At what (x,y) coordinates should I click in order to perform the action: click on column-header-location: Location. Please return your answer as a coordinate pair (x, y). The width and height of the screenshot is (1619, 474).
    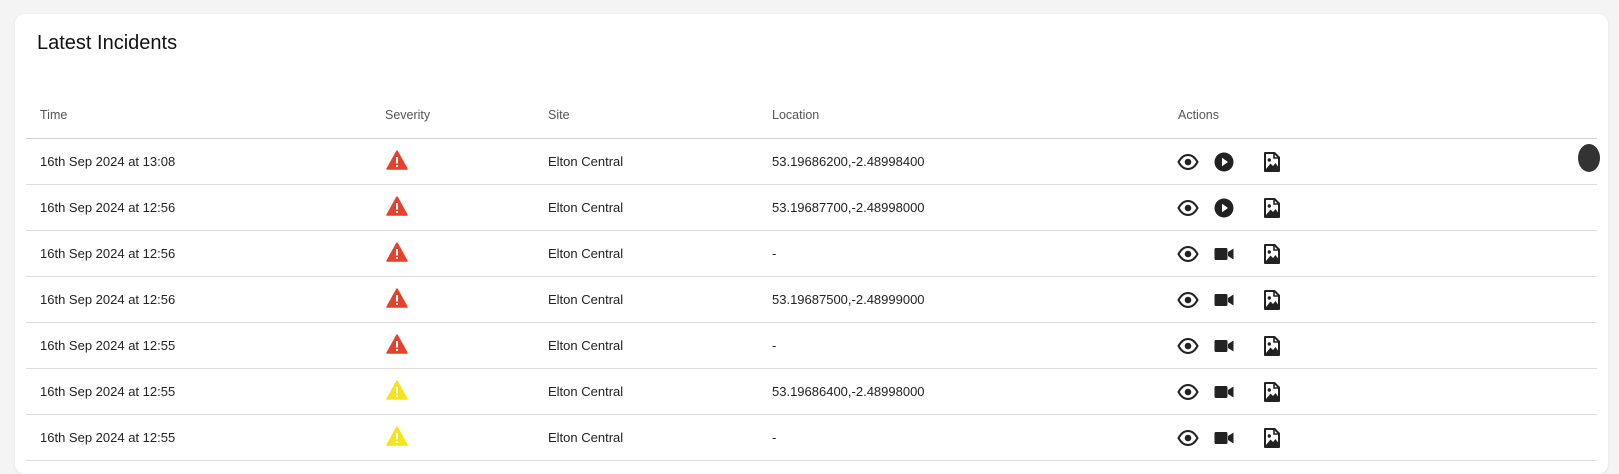
    Looking at the image, I should click on (975, 115).